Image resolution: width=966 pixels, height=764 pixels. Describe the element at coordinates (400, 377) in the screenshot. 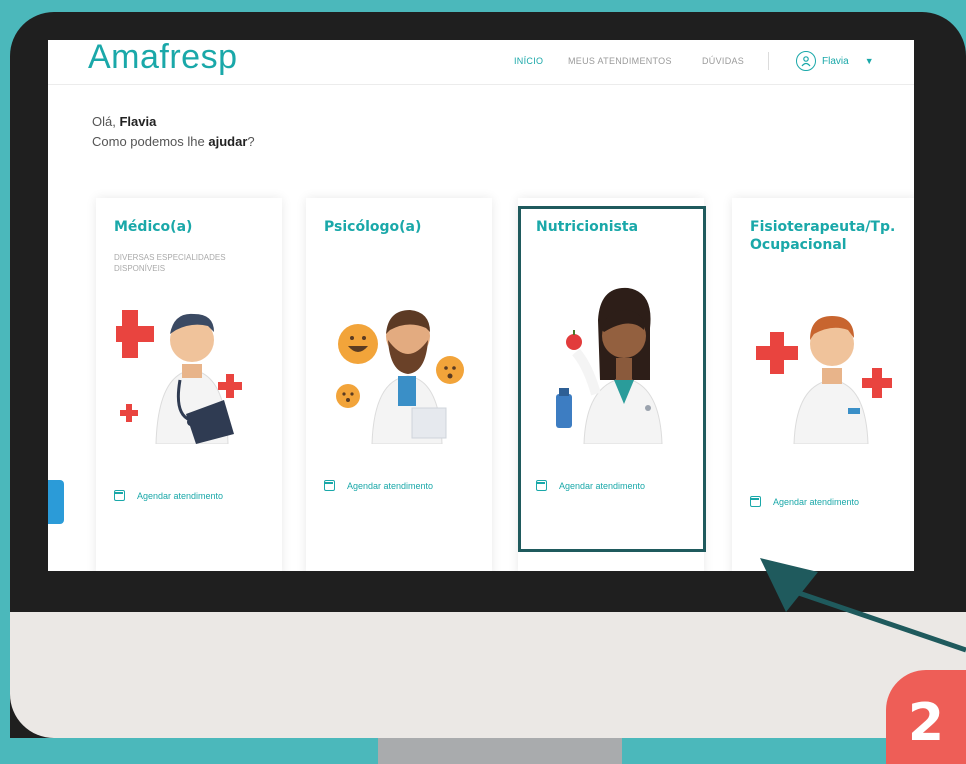

I see `psychologist-illustration` at that location.